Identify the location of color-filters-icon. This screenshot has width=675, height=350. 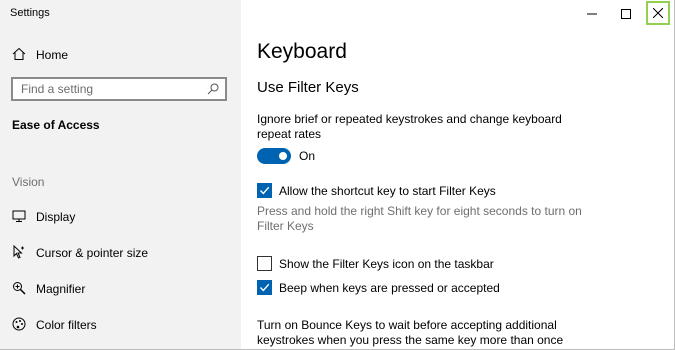
(19, 324).